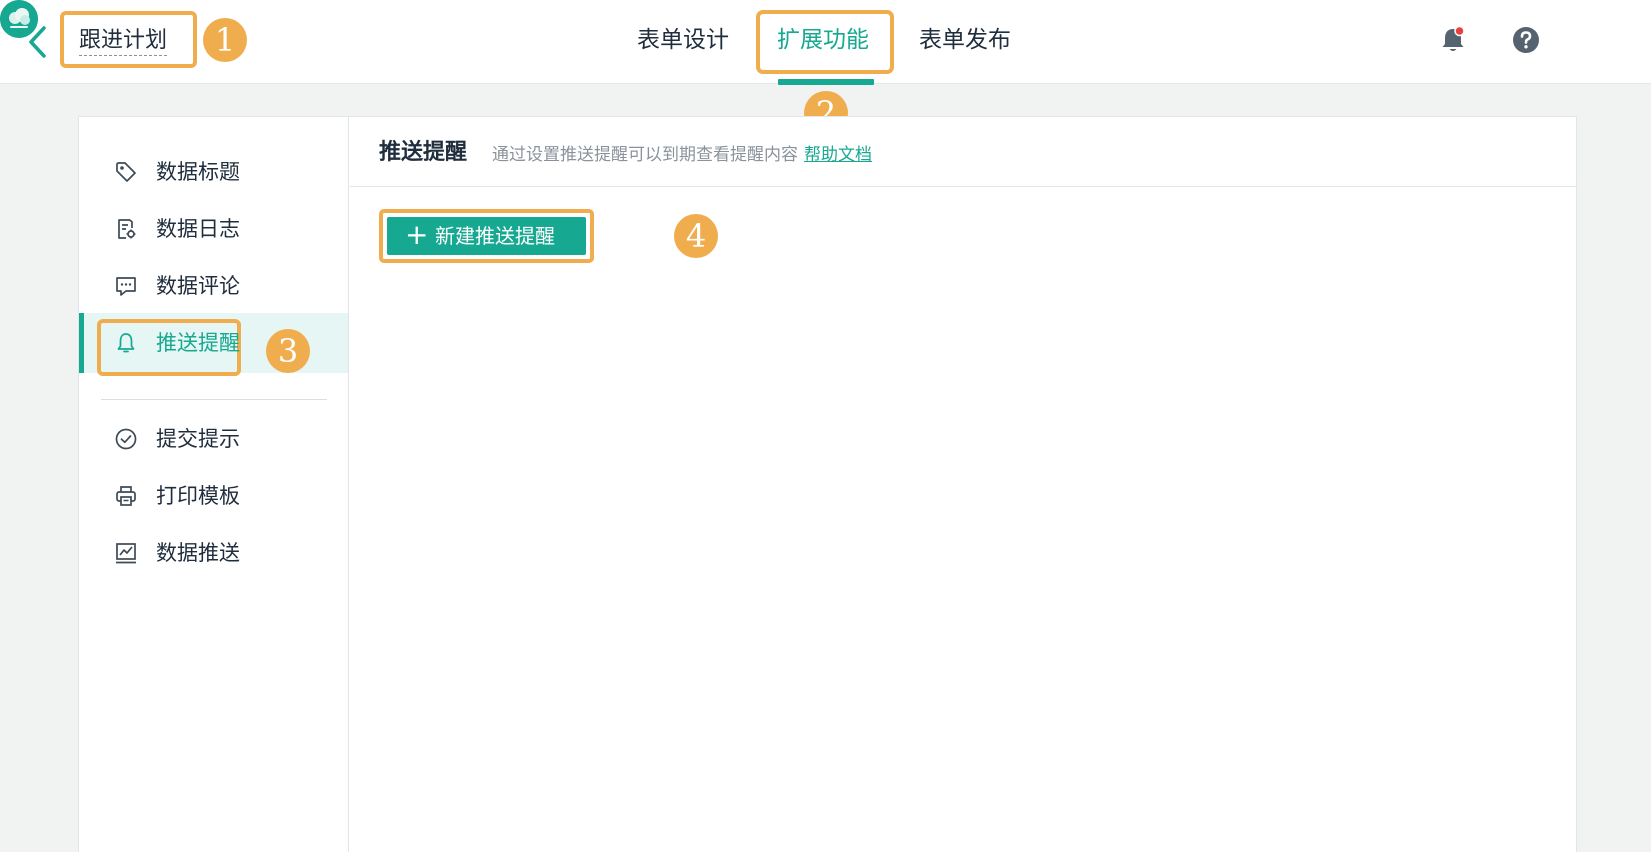 The width and height of the screenshot is (1651, 852). What do you see at coordinates (123, 41) in the screenshot?
I see `form-title: 跟进计划` at bounding box center [123, 41].